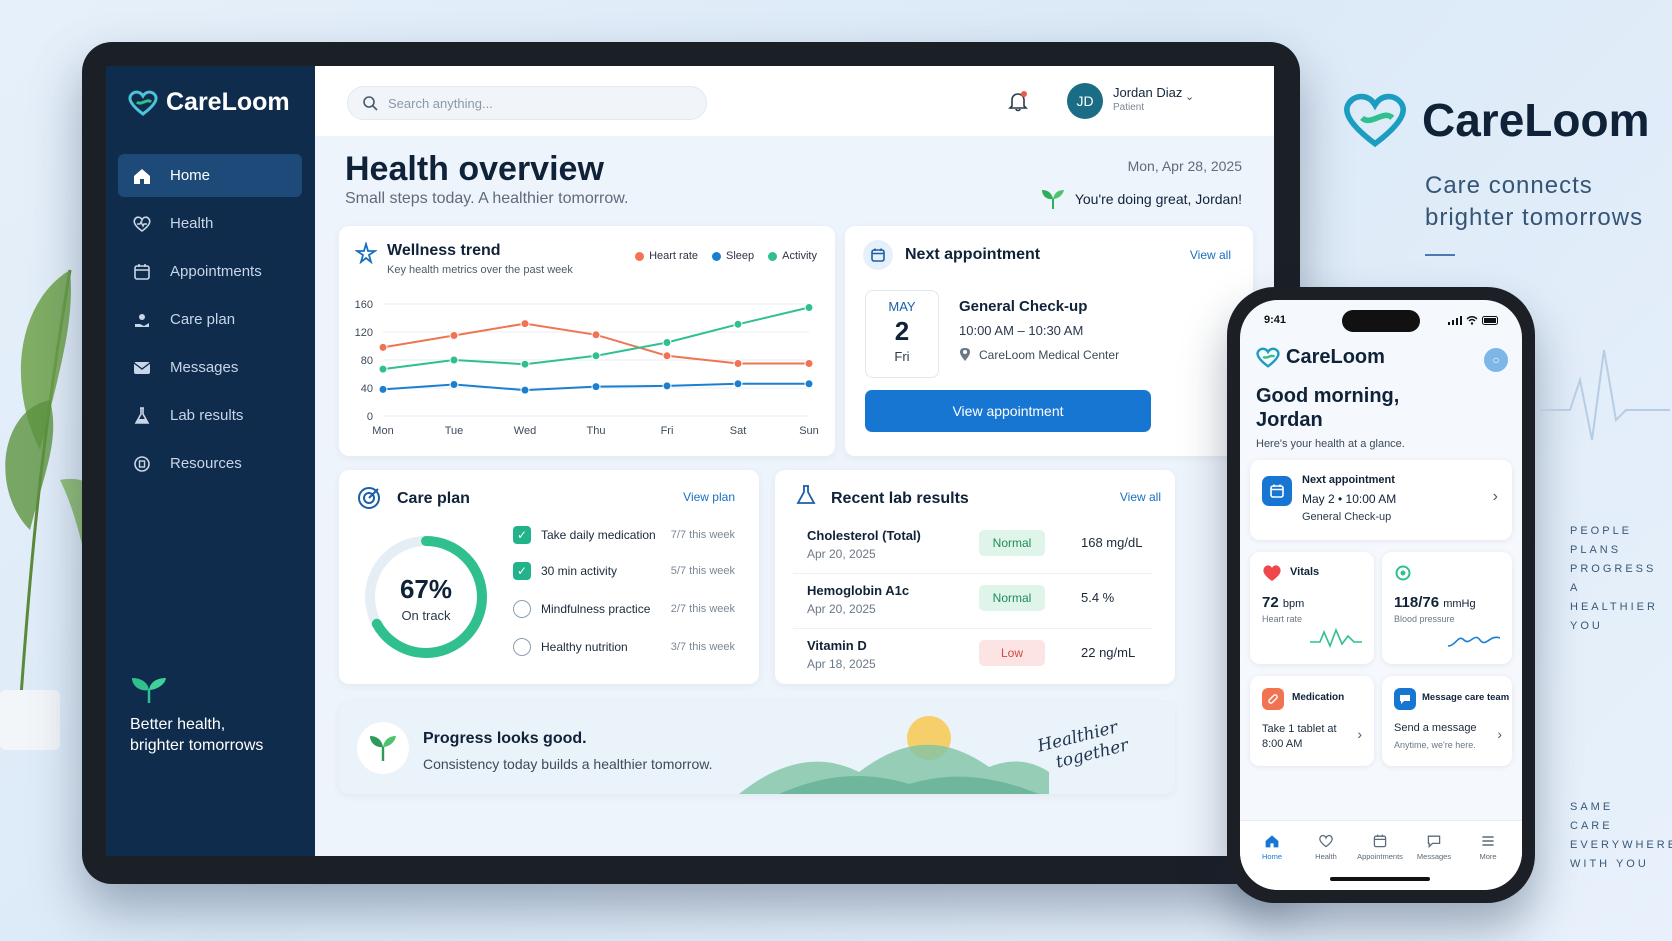 Image resolution: width=1672 pixels, height=941 pixels. Describe the element at coordinates (902, 331) in the screenshot. I see `appointment-day: 2` at that location.